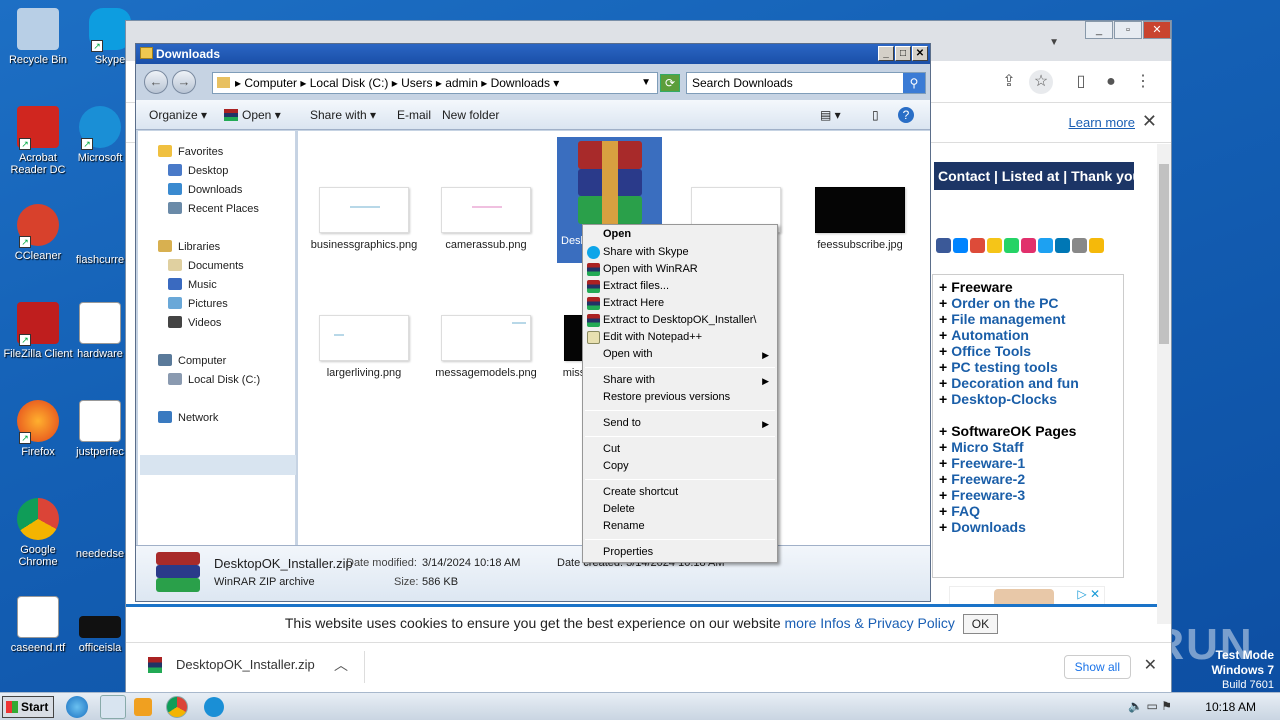 This screenshot has width=1280, height=720. What do you see at coordinates (1028, 495) in the screenshot?
I see `menu-link: + Freeware-3` at bounding box center [1028, 495].